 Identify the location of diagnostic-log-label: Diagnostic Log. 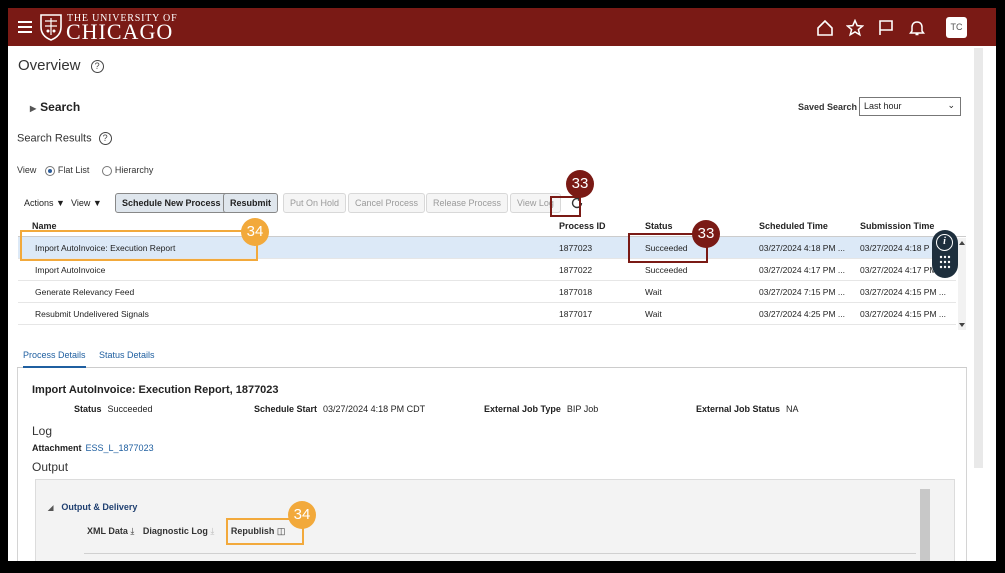
(175, 531).